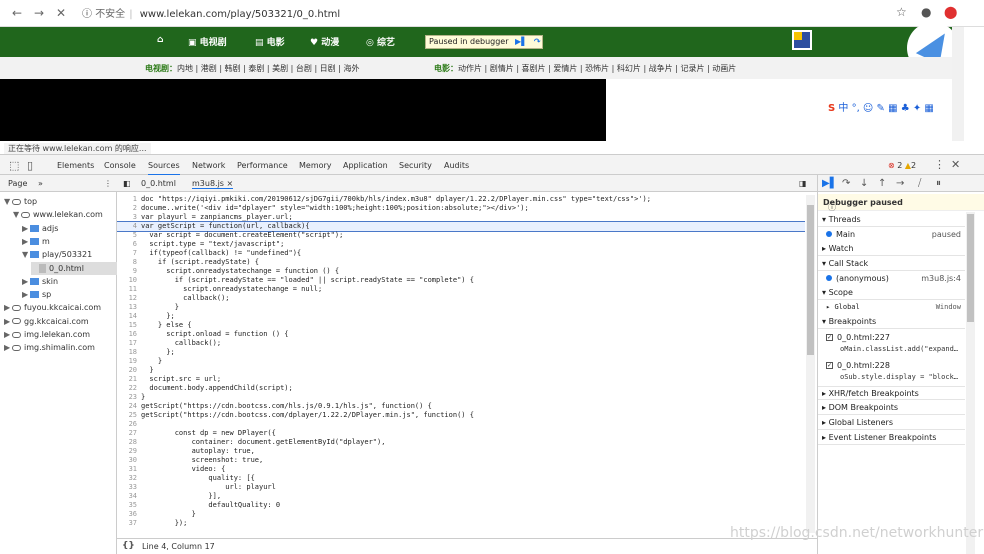  I want to click on code-line: 33 url: playurl, so click(461, 487).